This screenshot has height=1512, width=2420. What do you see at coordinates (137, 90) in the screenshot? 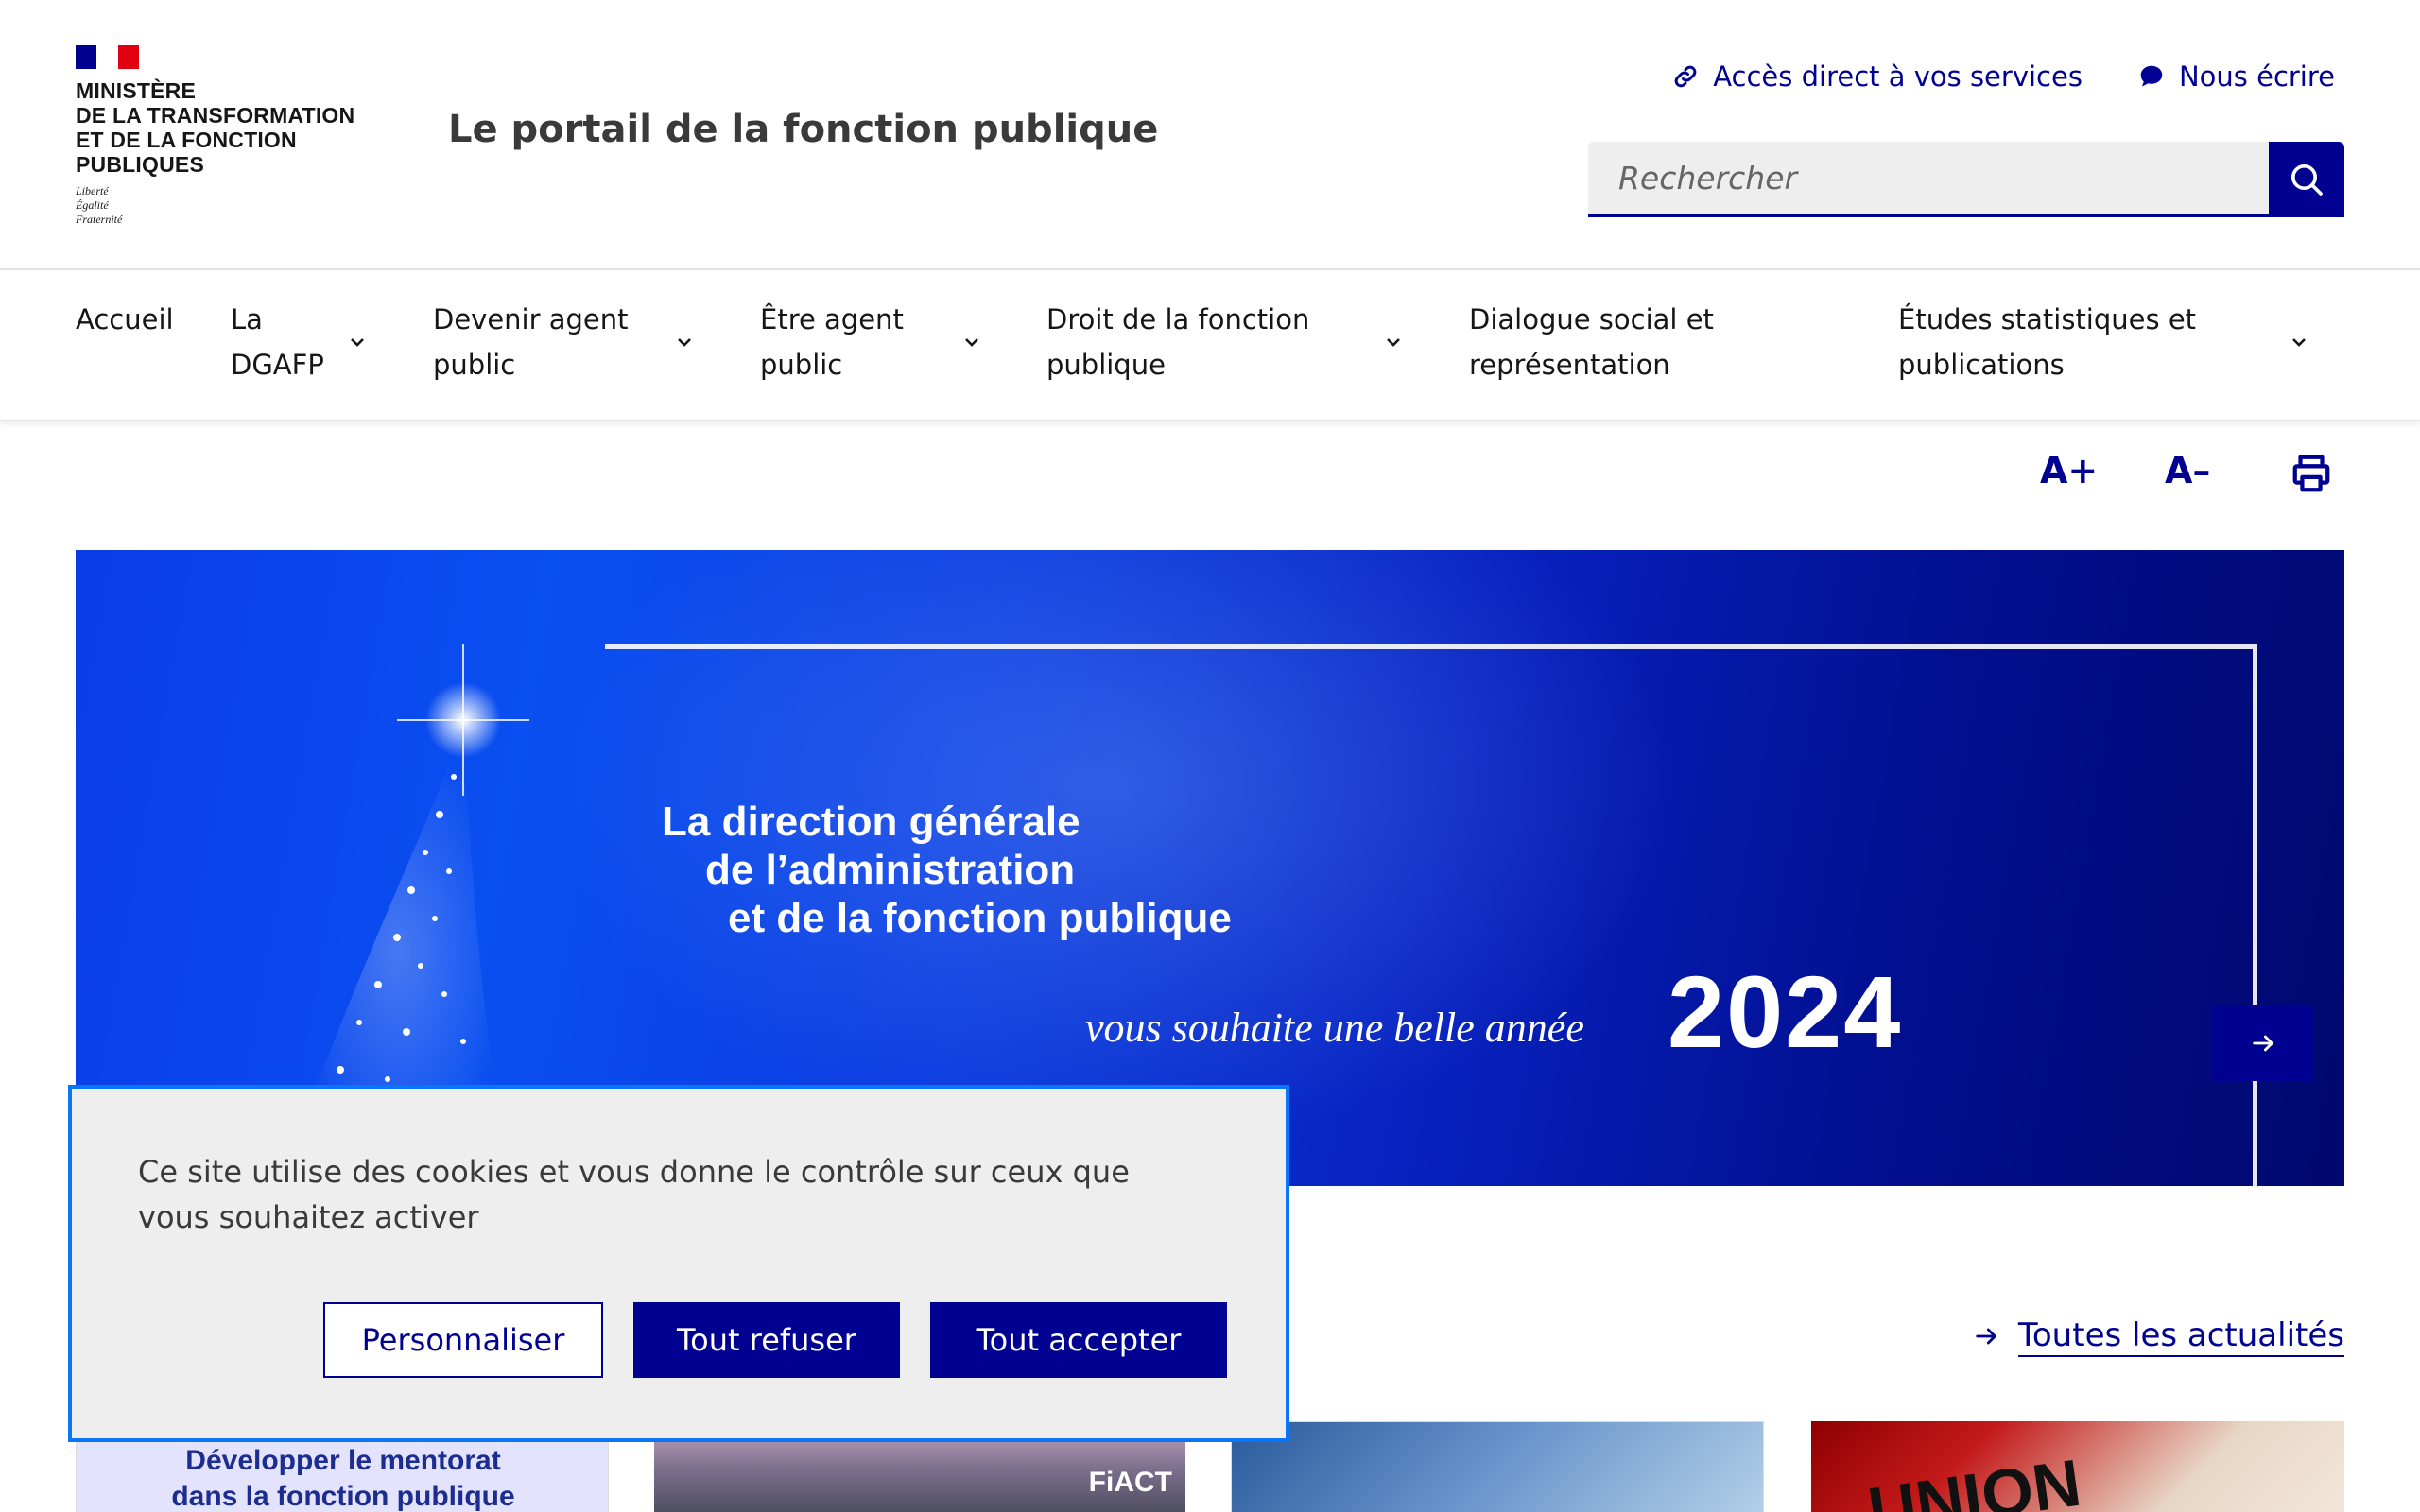
I see `ministry-line: MINISTÈRE` at bounding box center [137, 90].